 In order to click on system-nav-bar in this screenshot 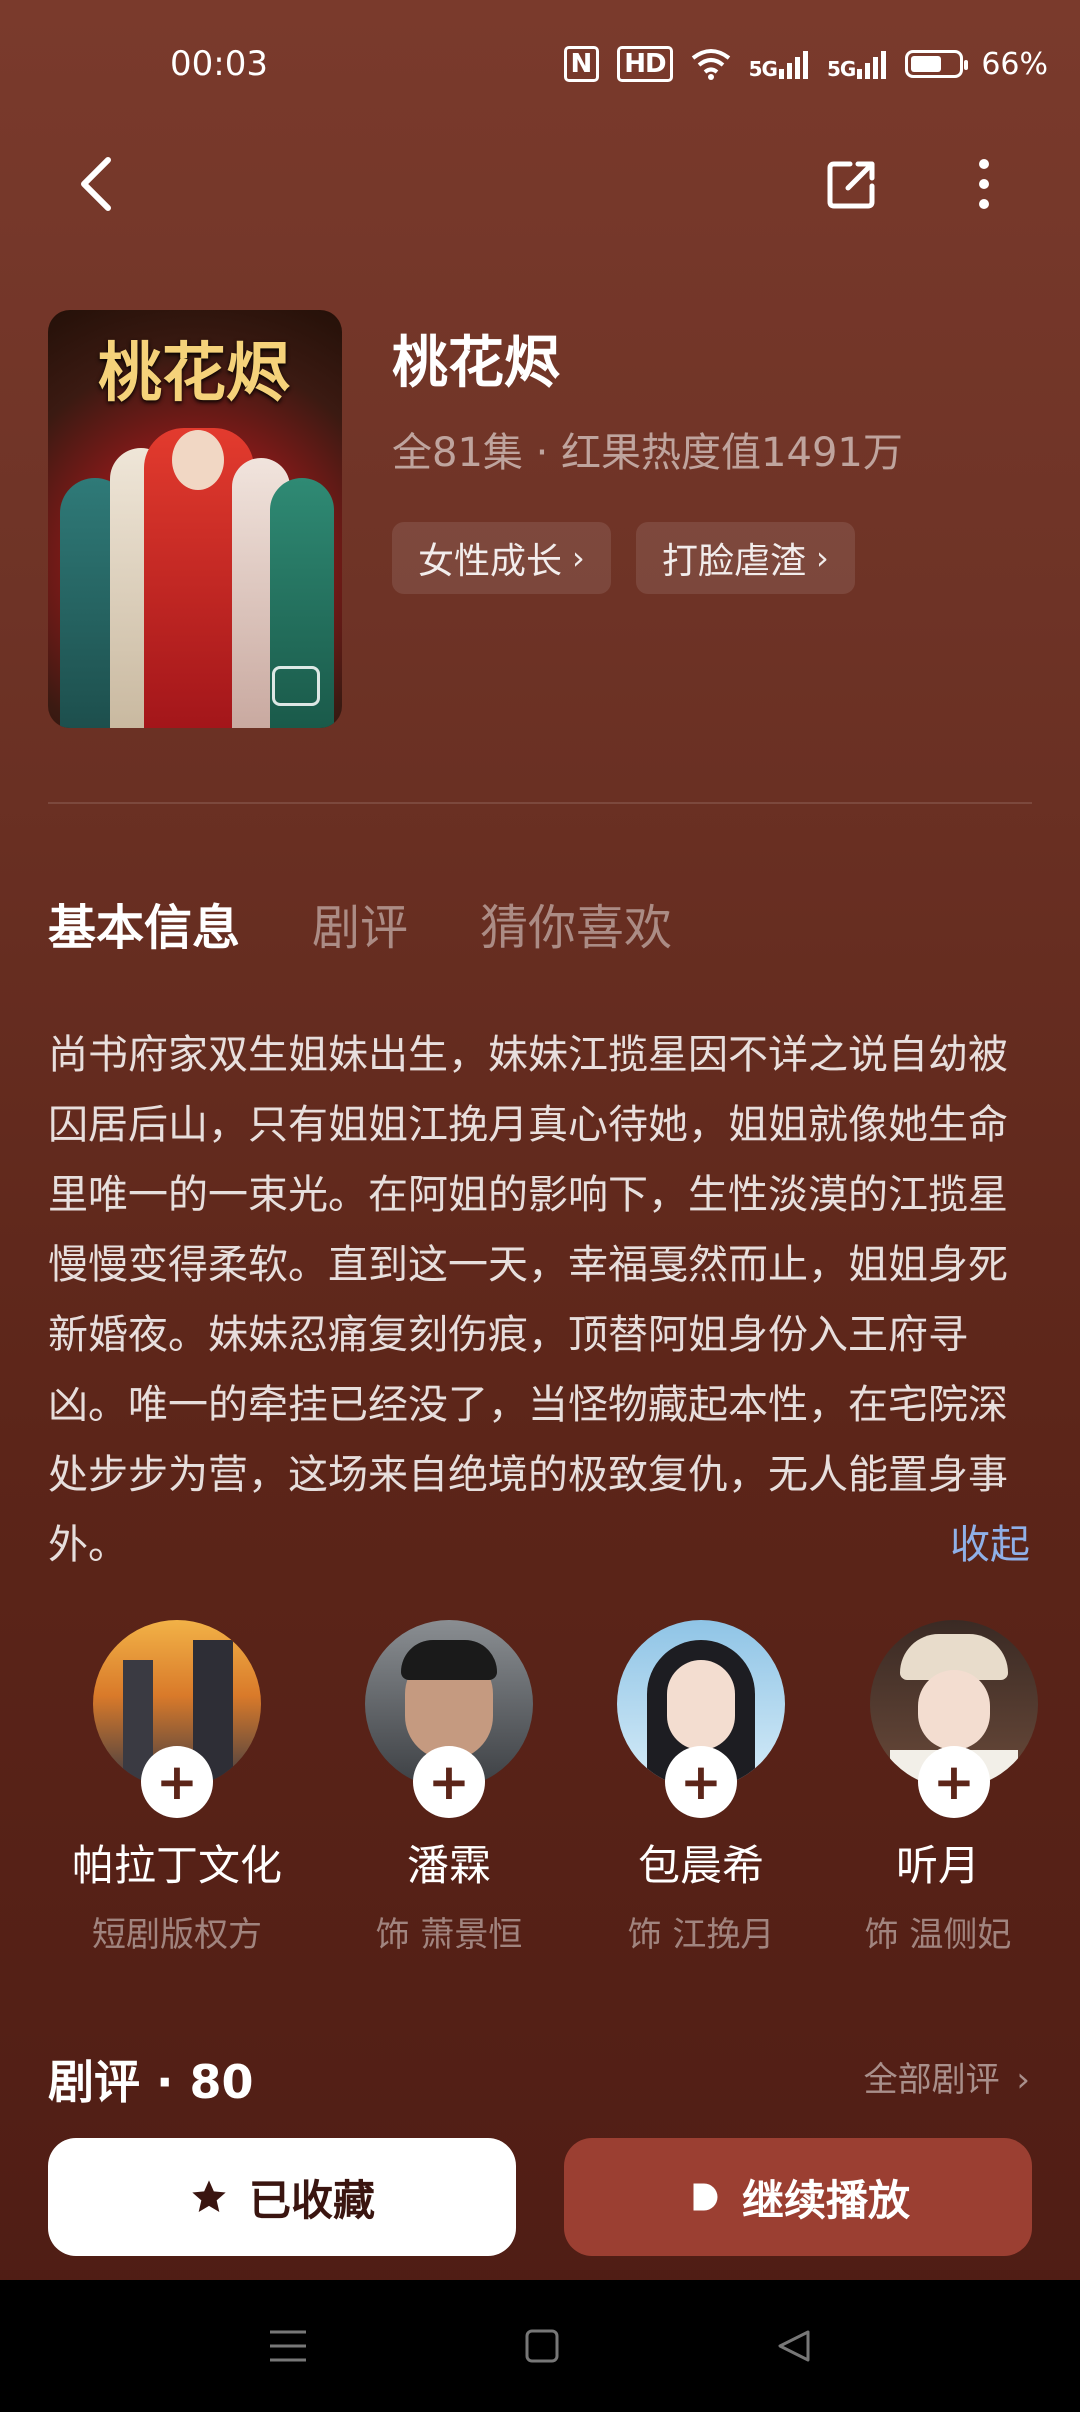, I will do `click(540, 2346)`.